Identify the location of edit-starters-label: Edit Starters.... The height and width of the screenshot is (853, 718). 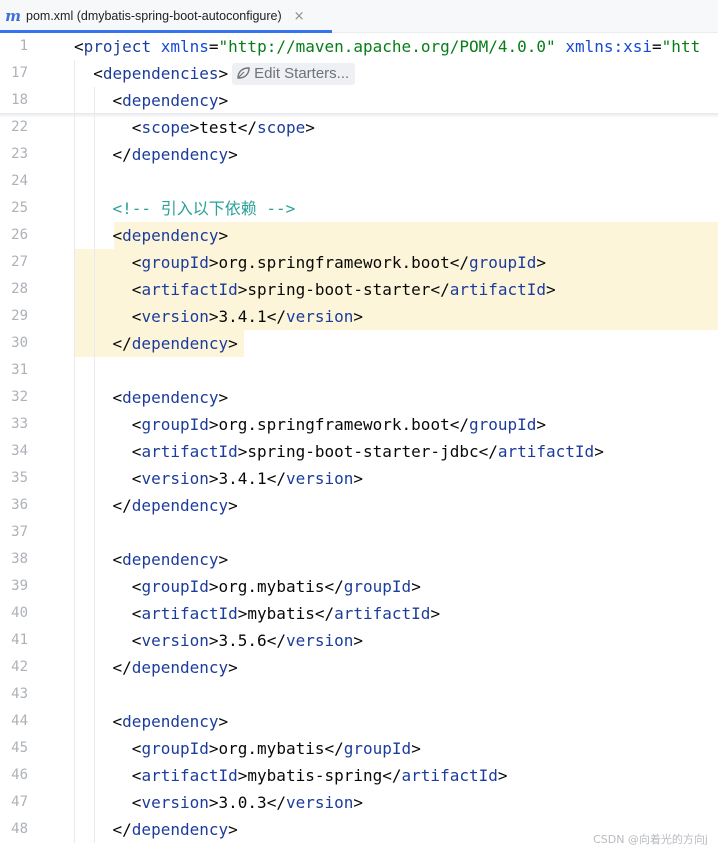
(302, 73).